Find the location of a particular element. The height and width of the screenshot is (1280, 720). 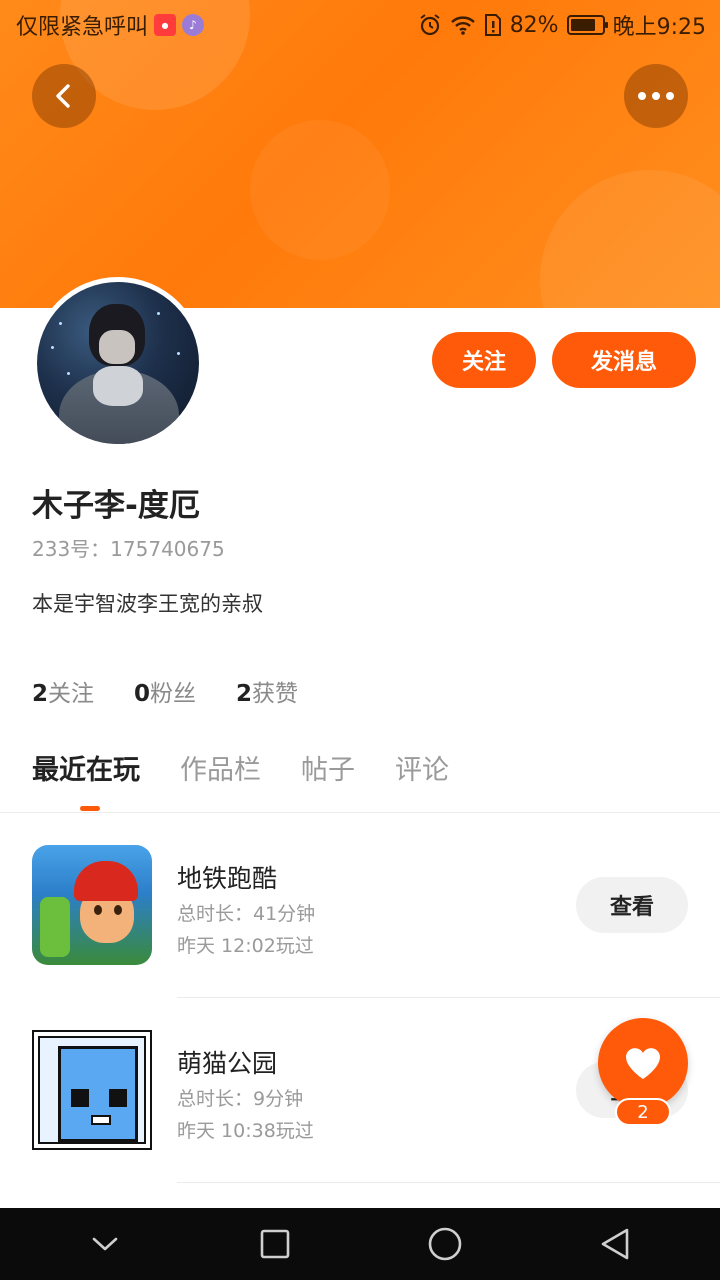

subway-surfers-icon is located at coordinates (92, 905).